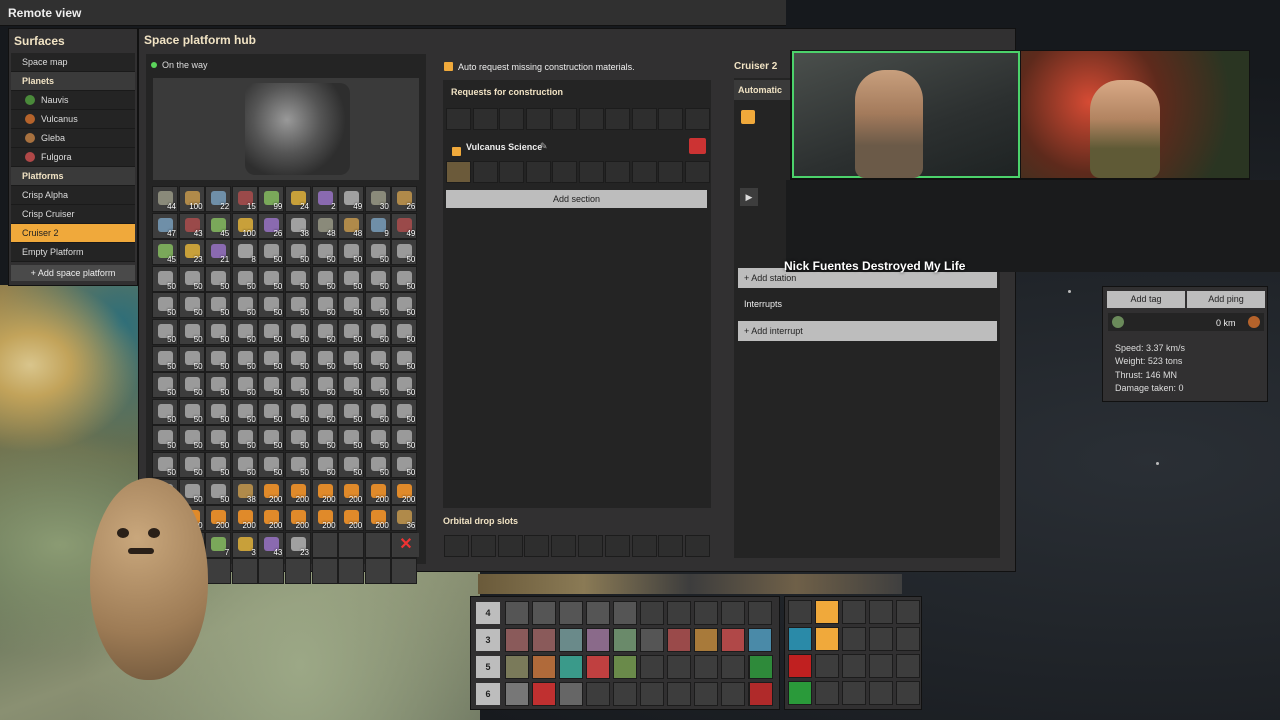 The image size is (1280, 720). Describe the element at coordinates (165, 252) in the screenshot. I see `inventory-slot: 45` at that location.